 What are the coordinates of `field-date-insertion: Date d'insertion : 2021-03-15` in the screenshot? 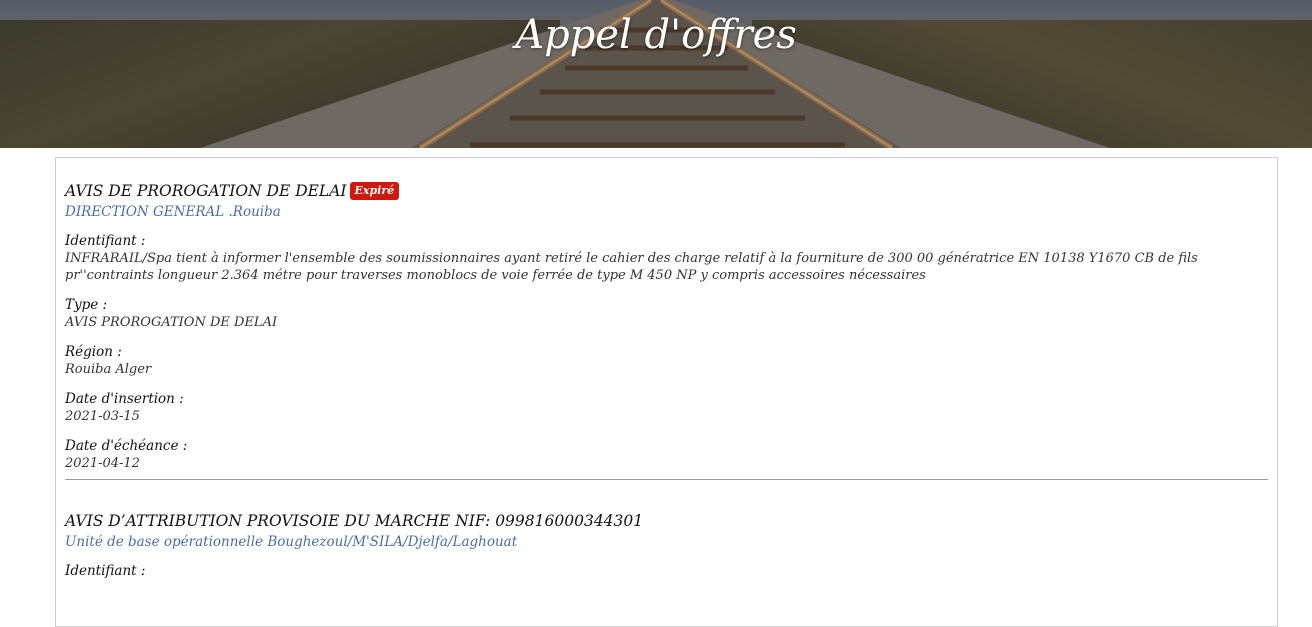 It's located at (666, 408).